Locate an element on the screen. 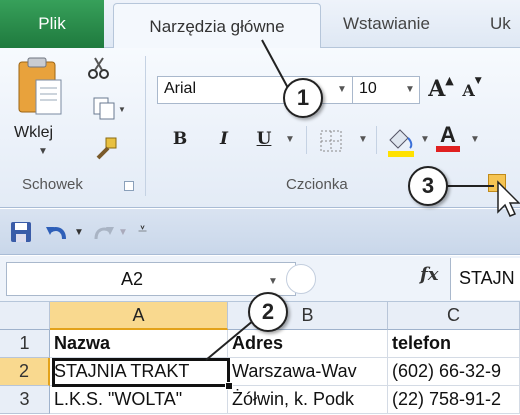 This screenshot has height=415, width=520. table-cell: (22) 758-91-2 is located at coordinates (454, 400).